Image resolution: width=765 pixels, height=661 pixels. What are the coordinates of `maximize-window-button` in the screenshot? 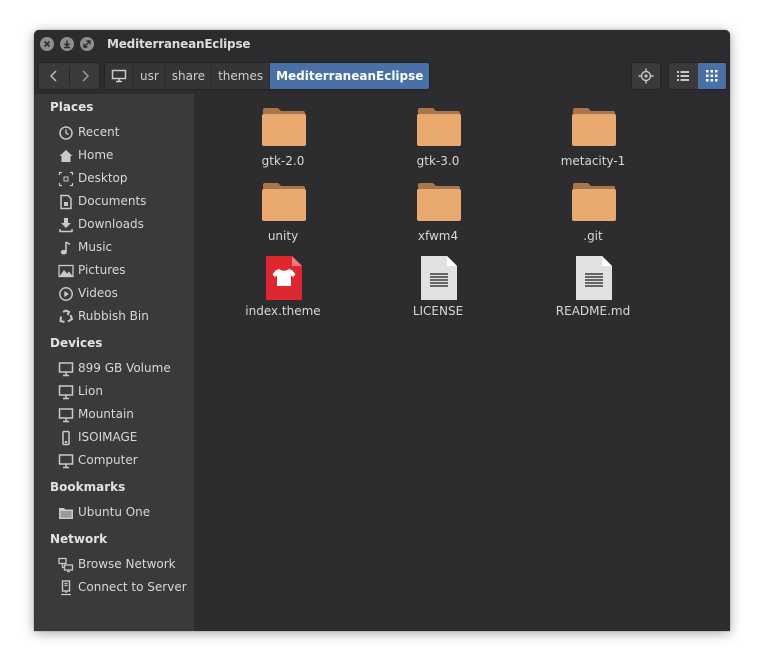 It's located at (87, 44).